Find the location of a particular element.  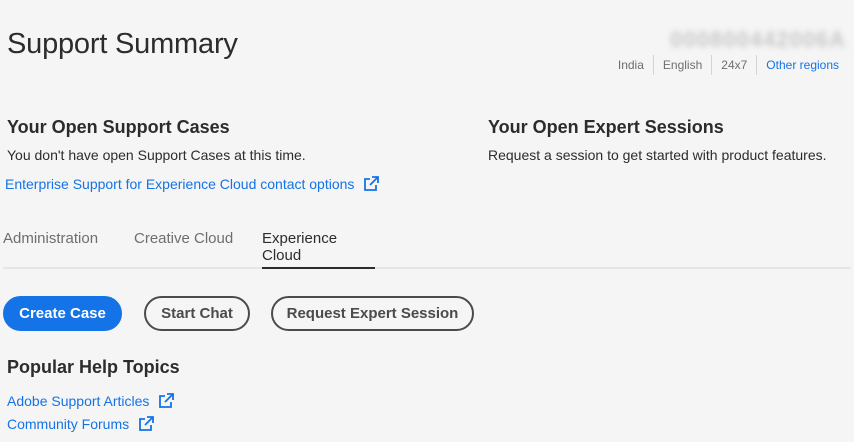

region-country: India is located at coordinates (631, 65).